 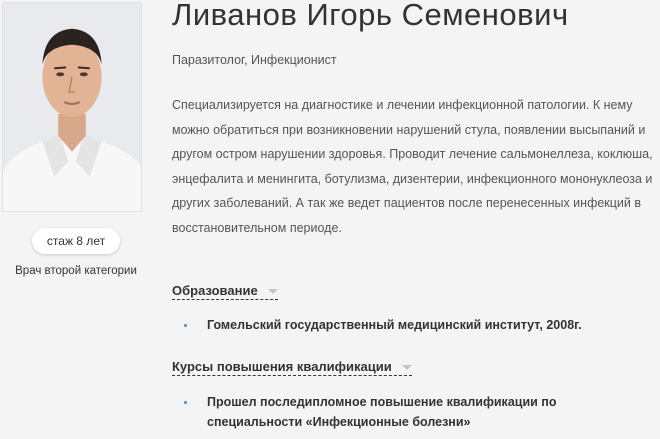 What do you see at coordinates (72, 107) in the screenshot?
I see `doctor-photo` at bounding box center [72, 107].